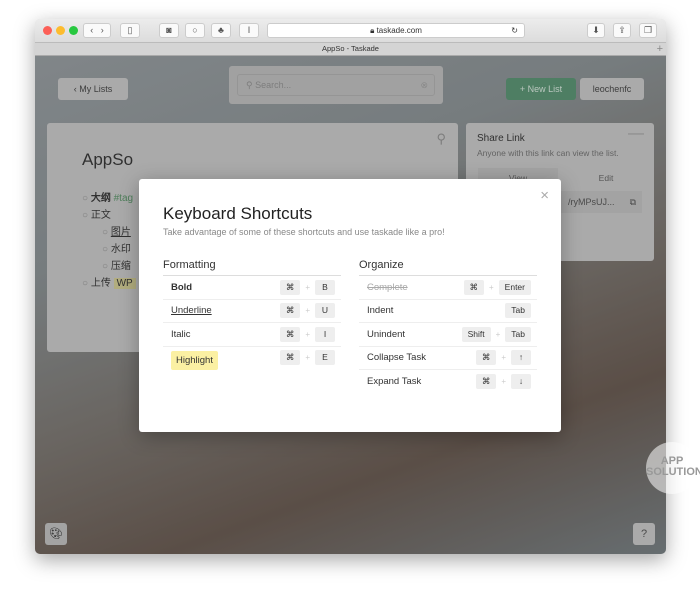 This screenshot has width=700, height=603. I want to click on key: Enter, so click(514, 287).